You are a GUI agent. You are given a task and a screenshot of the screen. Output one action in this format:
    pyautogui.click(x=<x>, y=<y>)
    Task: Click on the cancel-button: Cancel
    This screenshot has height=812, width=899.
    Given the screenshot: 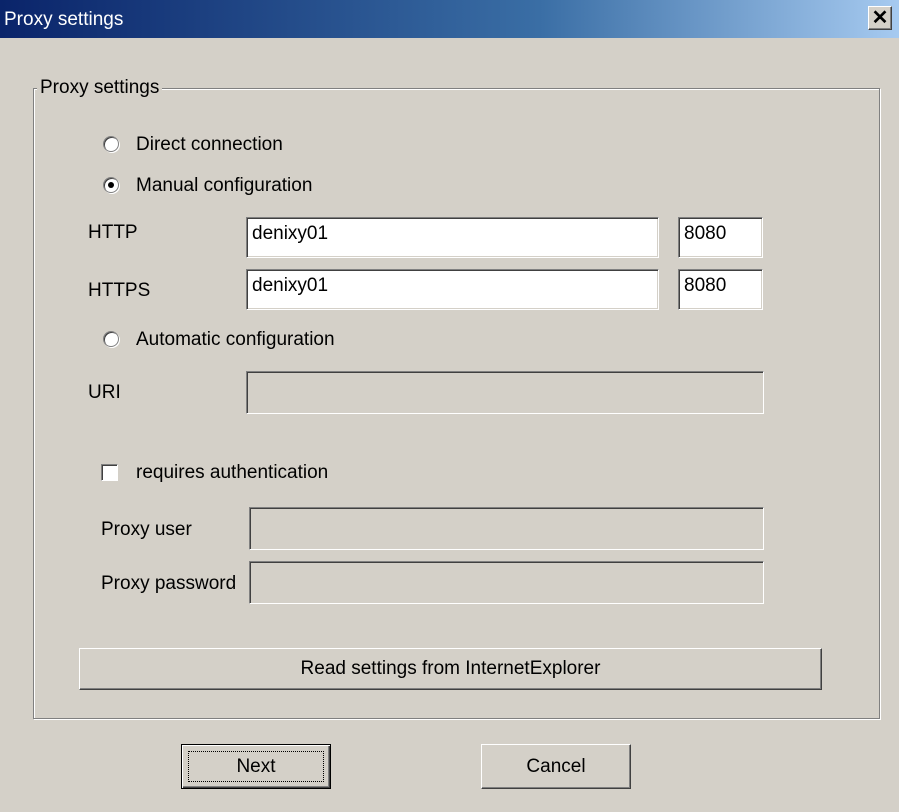 What is the action you would take?
    pyautogui.click(x=556, y=766)
    